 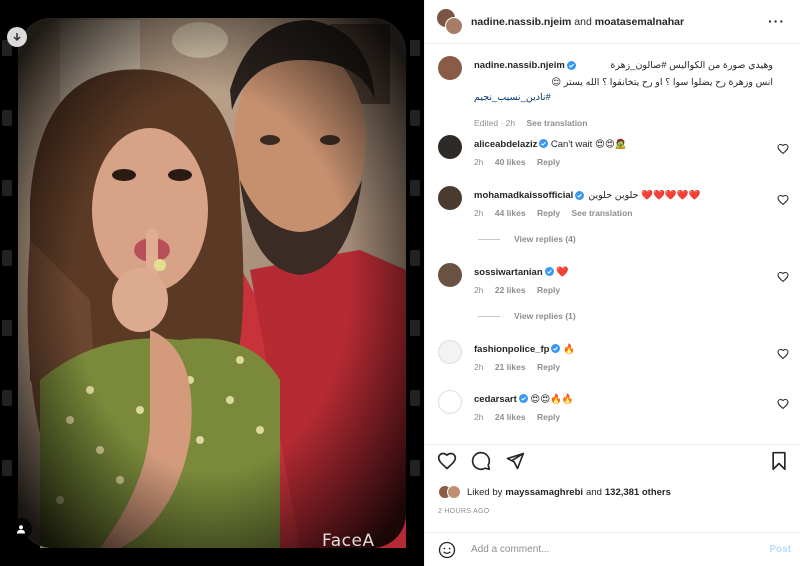 What do you see at coordinates (638, 492) in the screenshot?
I see `likes-count: 132,381 others` at bounding box center [638, 492].